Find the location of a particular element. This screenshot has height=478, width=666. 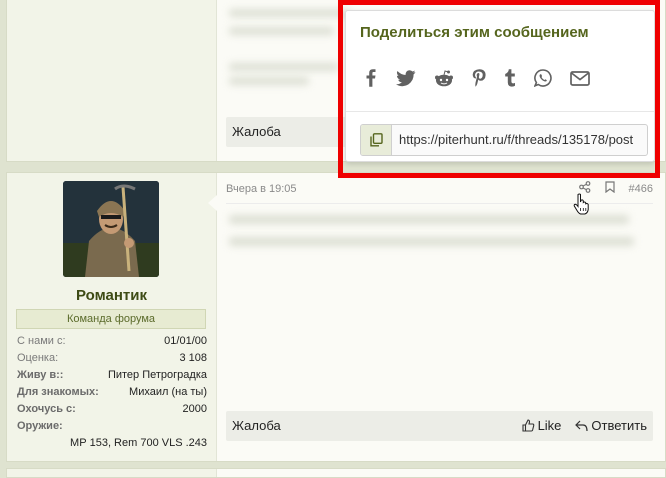

copy-button is located at coordinates (376, 140).